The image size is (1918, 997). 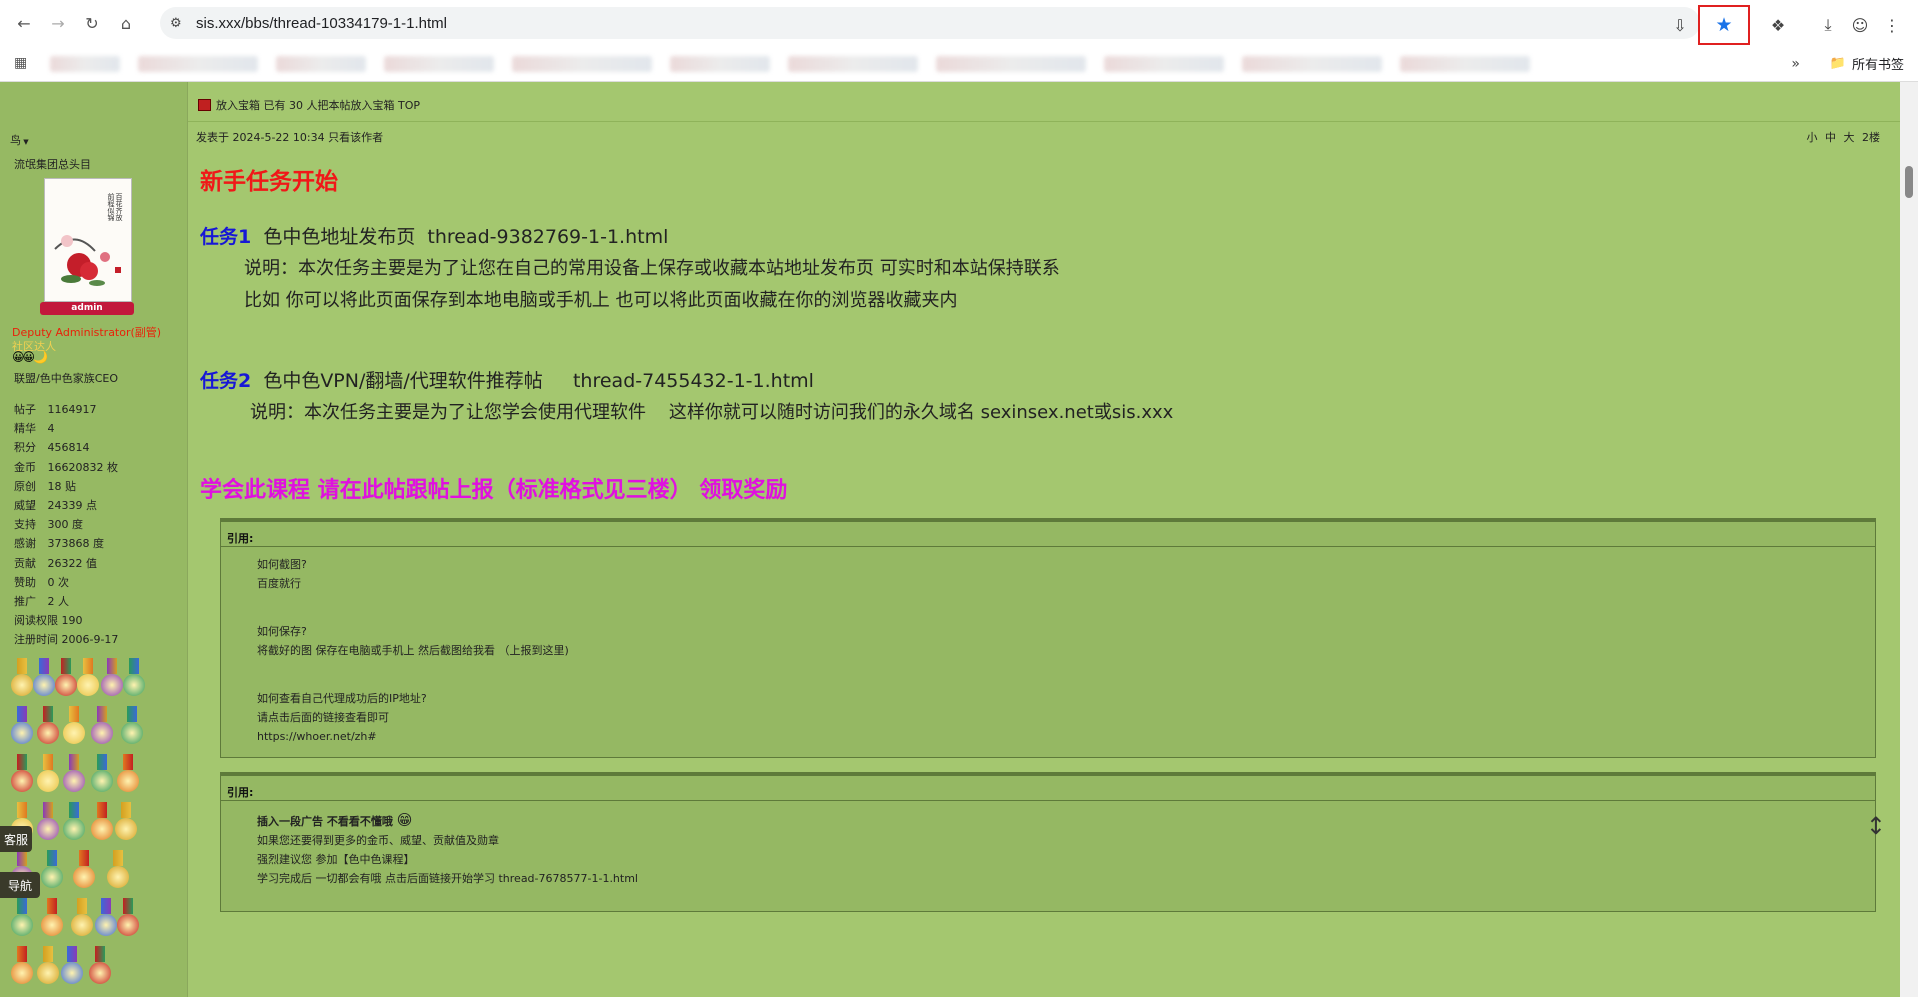 What do you see at coordinates (92, 23) in the screenshot?
I see `reload-icon: ↻` at bounding box center [92, 23].